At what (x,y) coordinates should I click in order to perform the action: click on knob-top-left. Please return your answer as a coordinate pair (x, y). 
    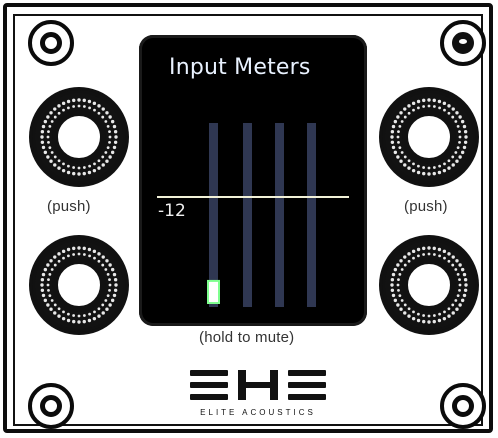
    Looking at the image, I should click on (79, 137).